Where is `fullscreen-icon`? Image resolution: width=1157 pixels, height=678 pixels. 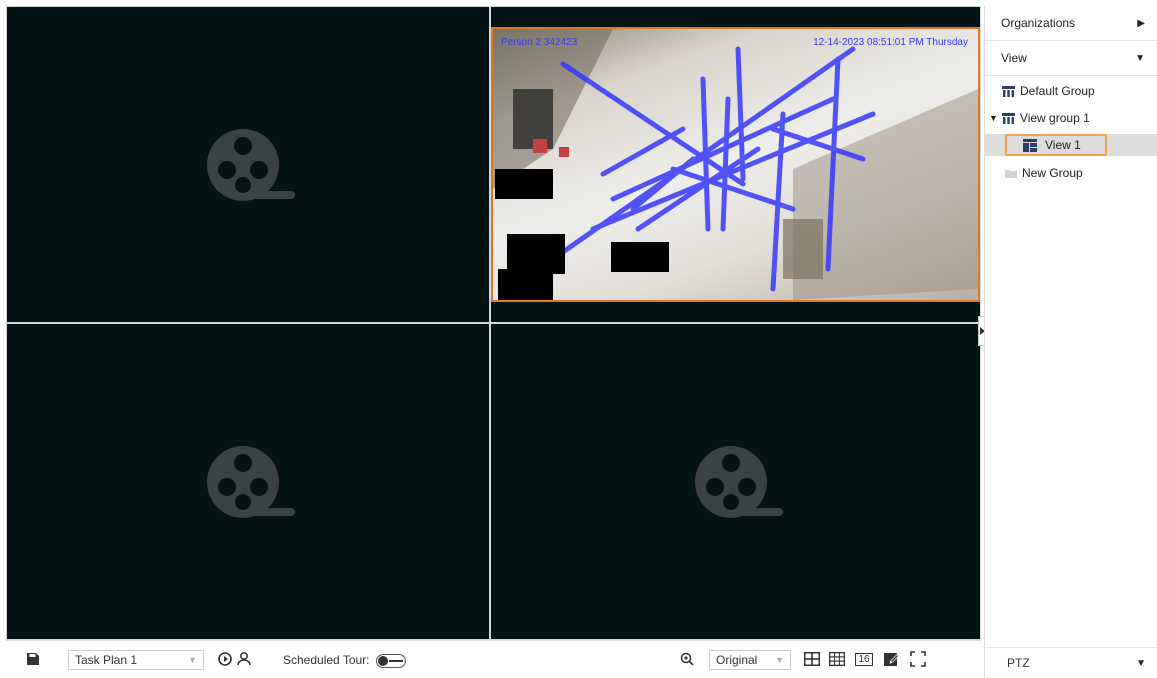
fullscreen-icon is located at coordinates (918, 659).